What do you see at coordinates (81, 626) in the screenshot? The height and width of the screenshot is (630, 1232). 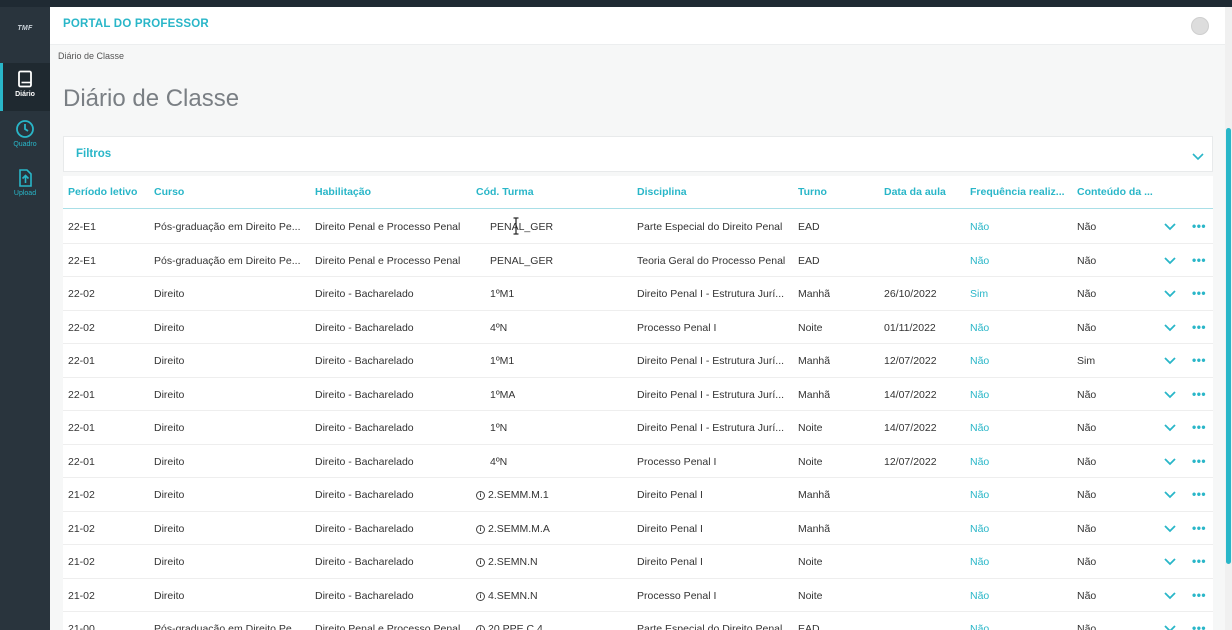 I see `cell-periodo: 21-00` at bounding box center [81, 626].